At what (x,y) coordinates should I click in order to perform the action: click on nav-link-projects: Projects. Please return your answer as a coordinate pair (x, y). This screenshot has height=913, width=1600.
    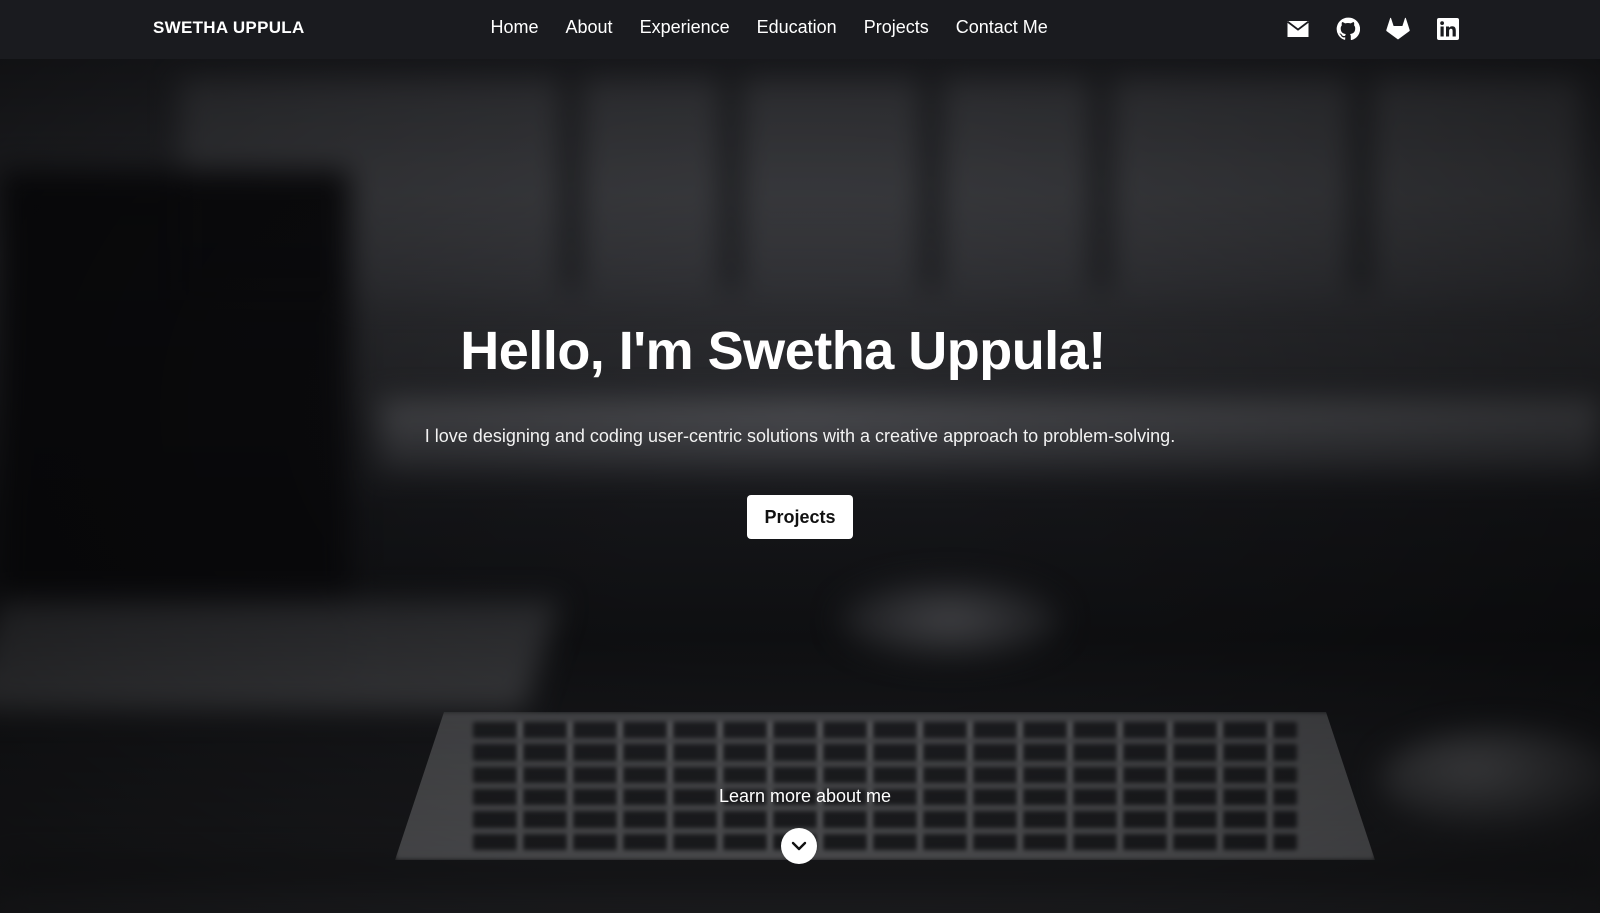
    Looking at the image, I should click on (896, 27).